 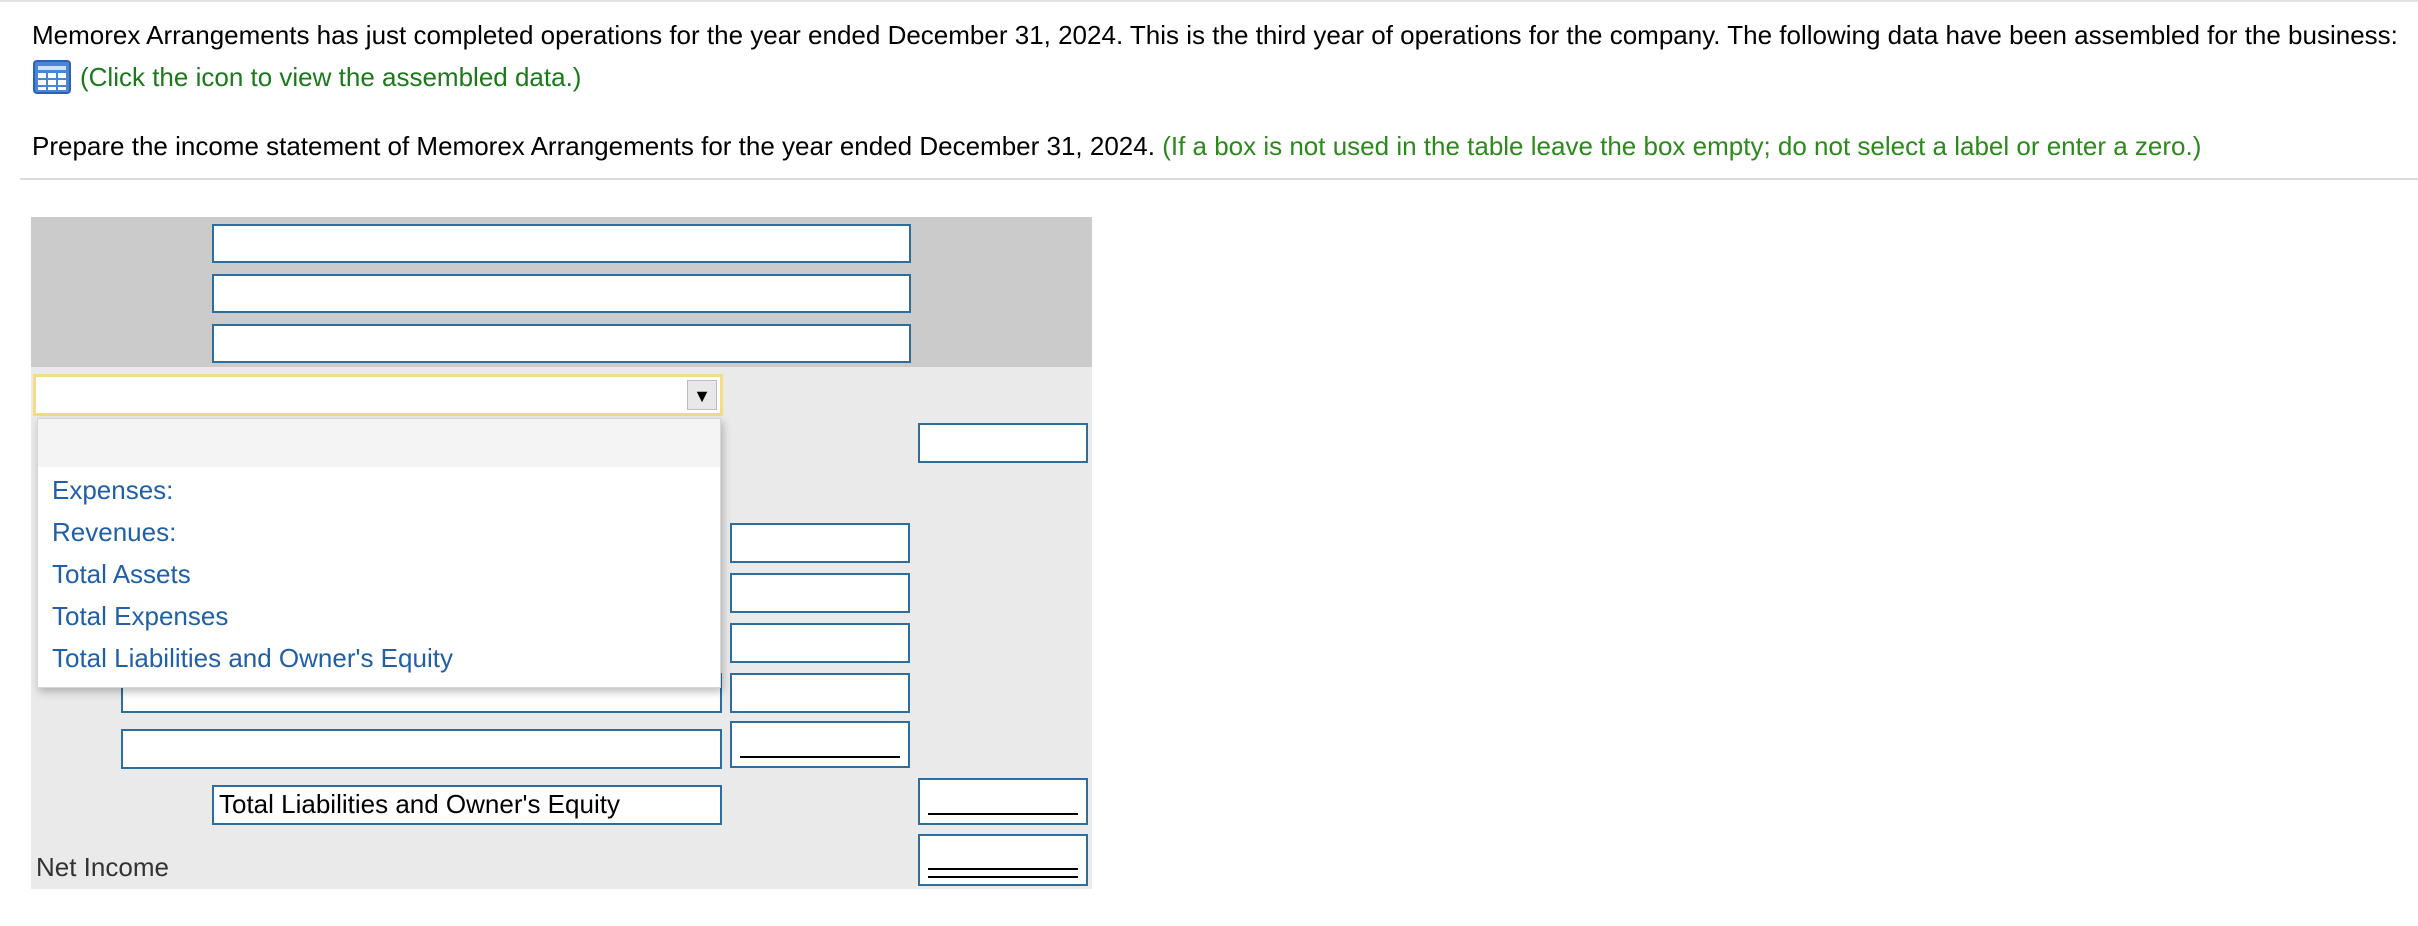 What do you see at coordinates (379, 443) in the screenshot?
I see `dropdown-option-blank` at bounding box center [379, 443].